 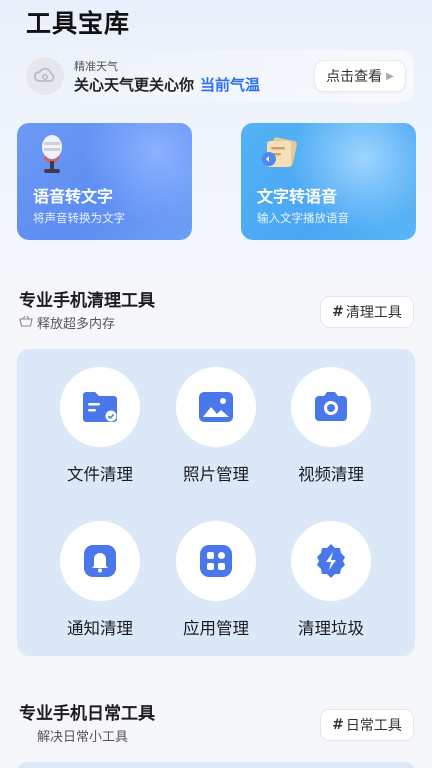 I want to click on daily-subtitle-text: 解决日常小工具, so click(x=83, y=737).